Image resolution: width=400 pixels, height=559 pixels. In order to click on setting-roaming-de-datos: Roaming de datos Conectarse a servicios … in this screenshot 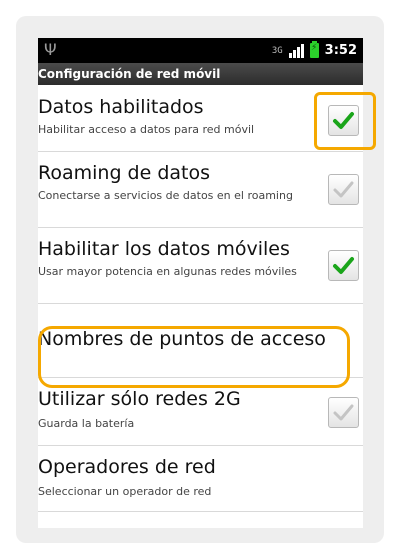, I will do `click(200, 189)`.